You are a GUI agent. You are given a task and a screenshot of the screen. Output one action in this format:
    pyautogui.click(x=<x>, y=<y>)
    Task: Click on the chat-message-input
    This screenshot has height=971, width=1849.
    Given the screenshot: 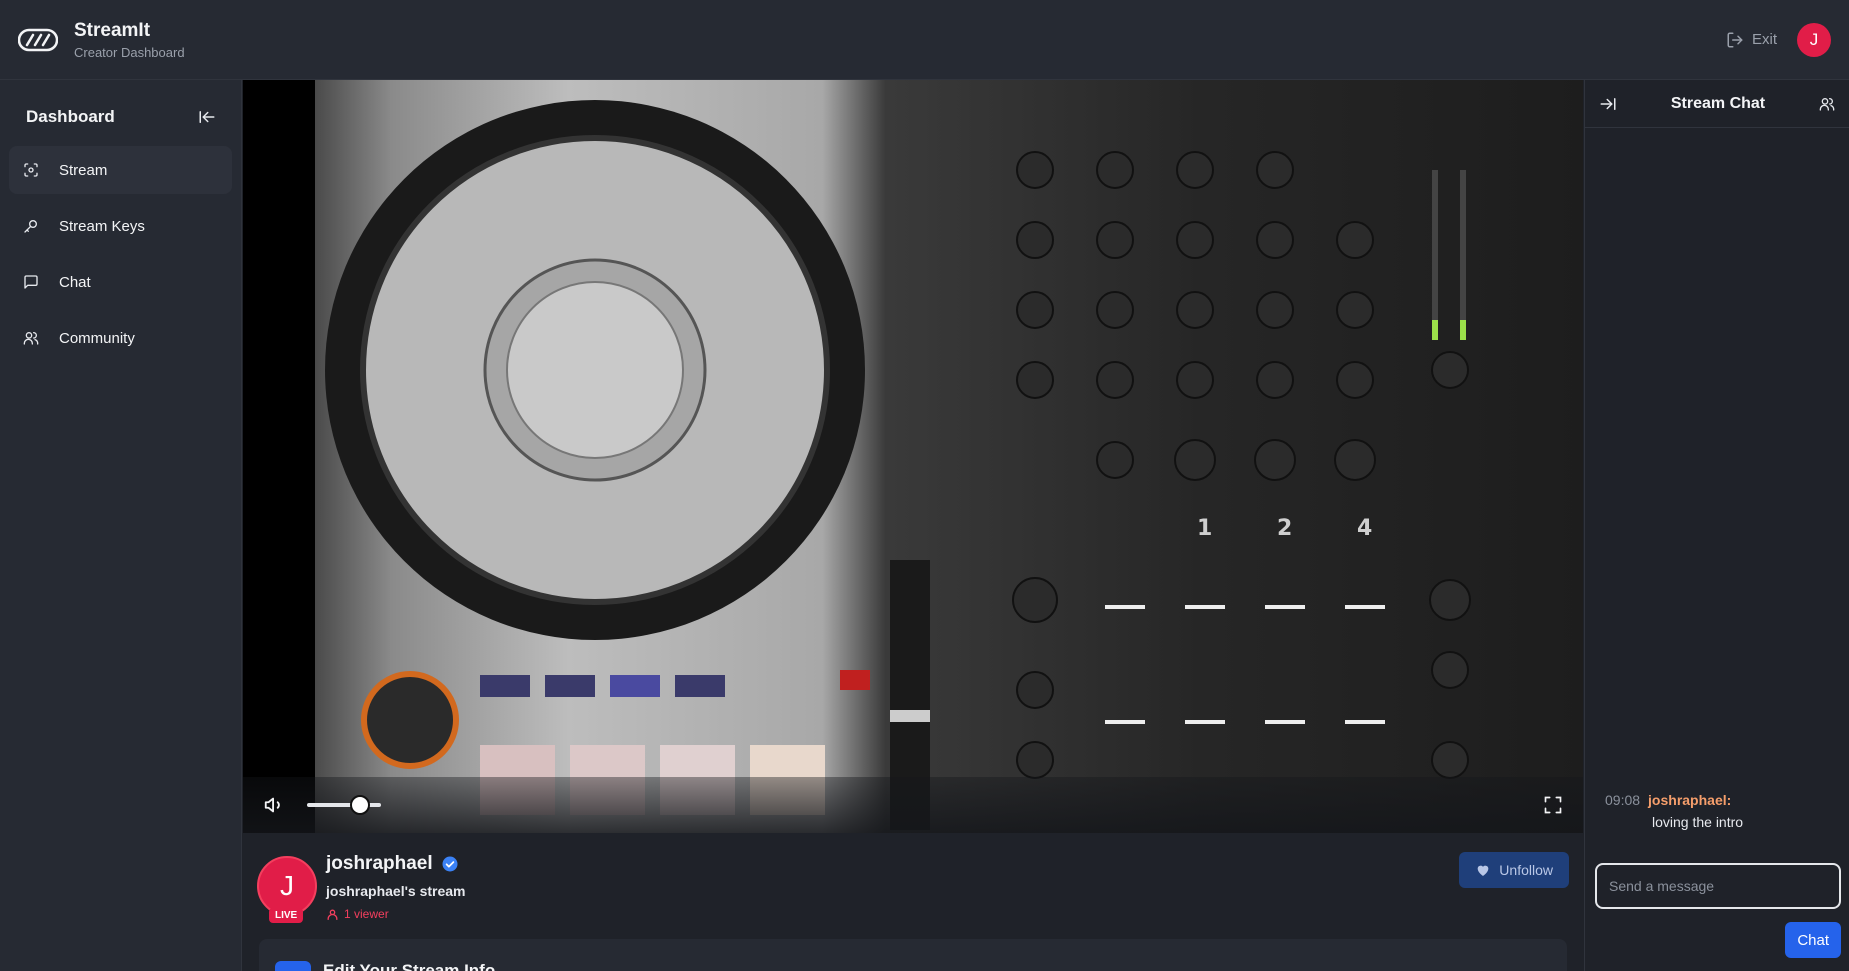 What is the action you would take?
    pyautogui.click(x=1718, y=886)
    